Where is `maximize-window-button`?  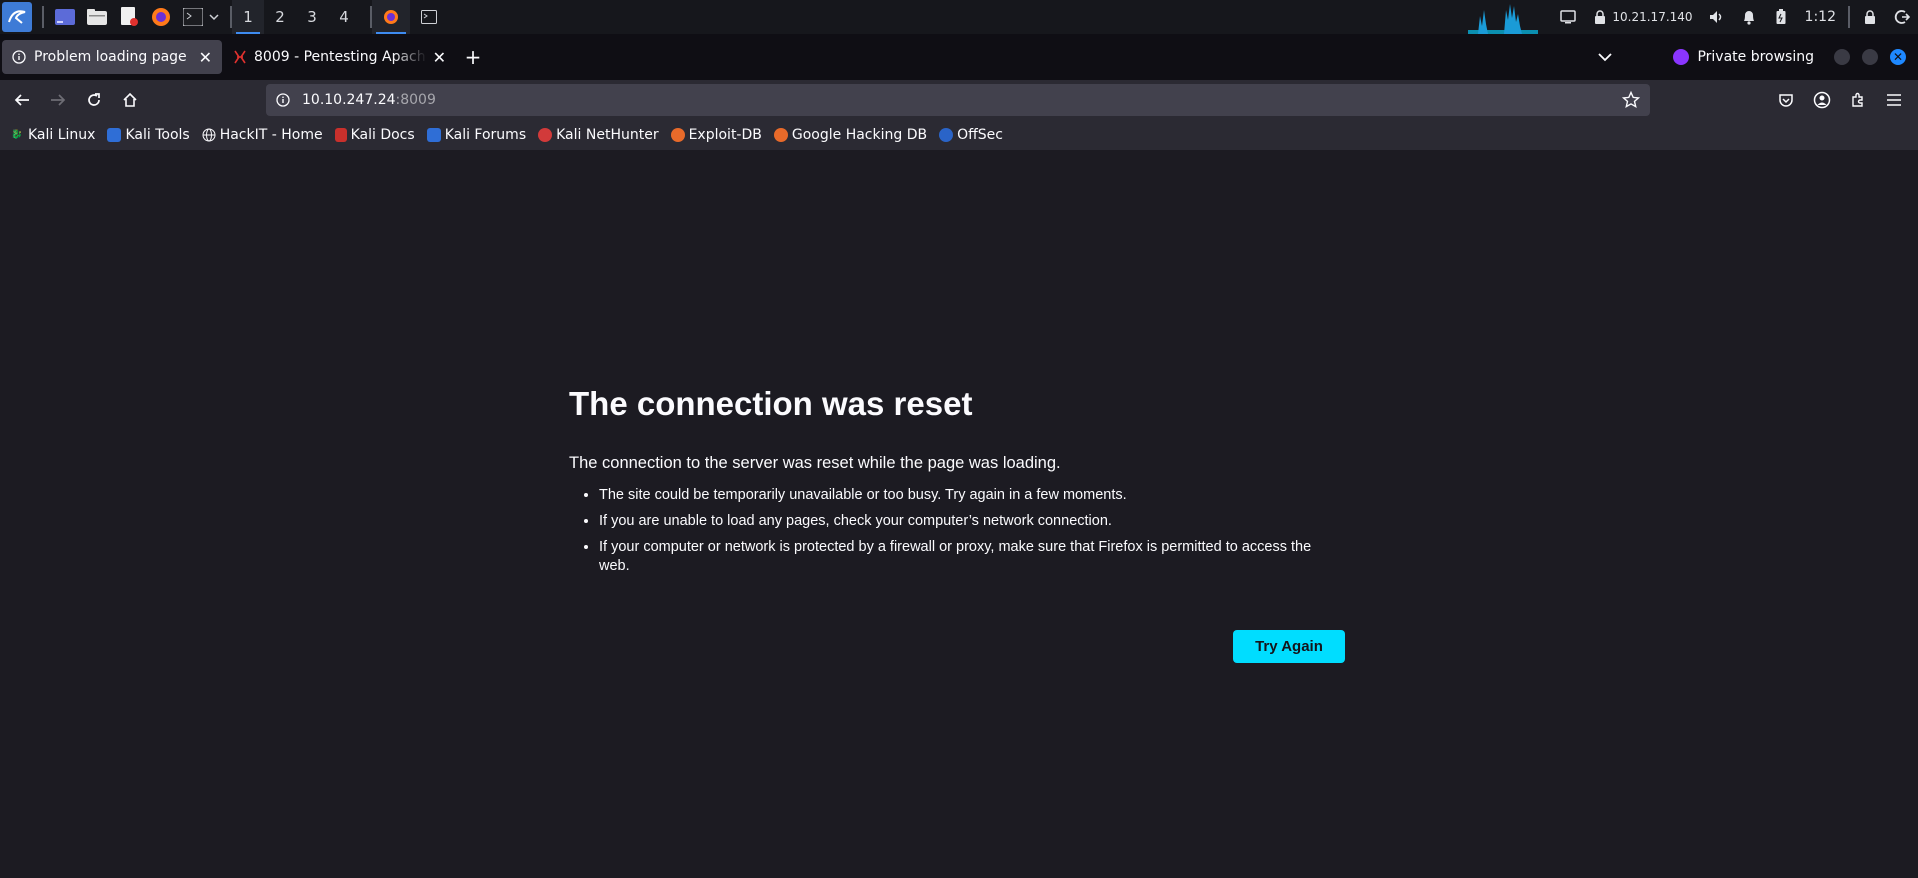
maximize-window-button is located at coordinates (1870, 57).